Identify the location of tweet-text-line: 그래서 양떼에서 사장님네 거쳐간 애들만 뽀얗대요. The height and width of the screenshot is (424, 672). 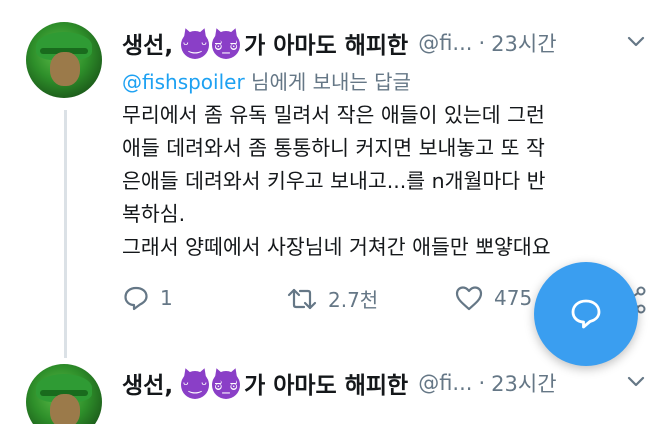
(336, 247).